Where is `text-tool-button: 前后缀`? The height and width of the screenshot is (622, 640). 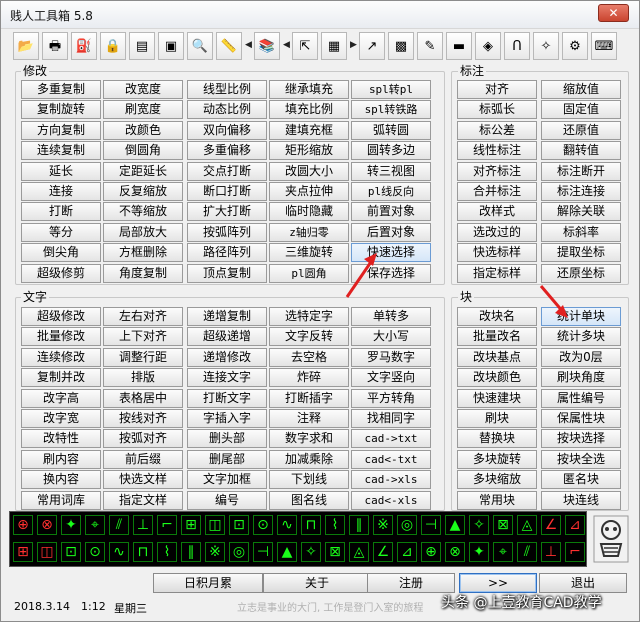
text-tool-button: 前后缀 is located at coordinates (143, 459).